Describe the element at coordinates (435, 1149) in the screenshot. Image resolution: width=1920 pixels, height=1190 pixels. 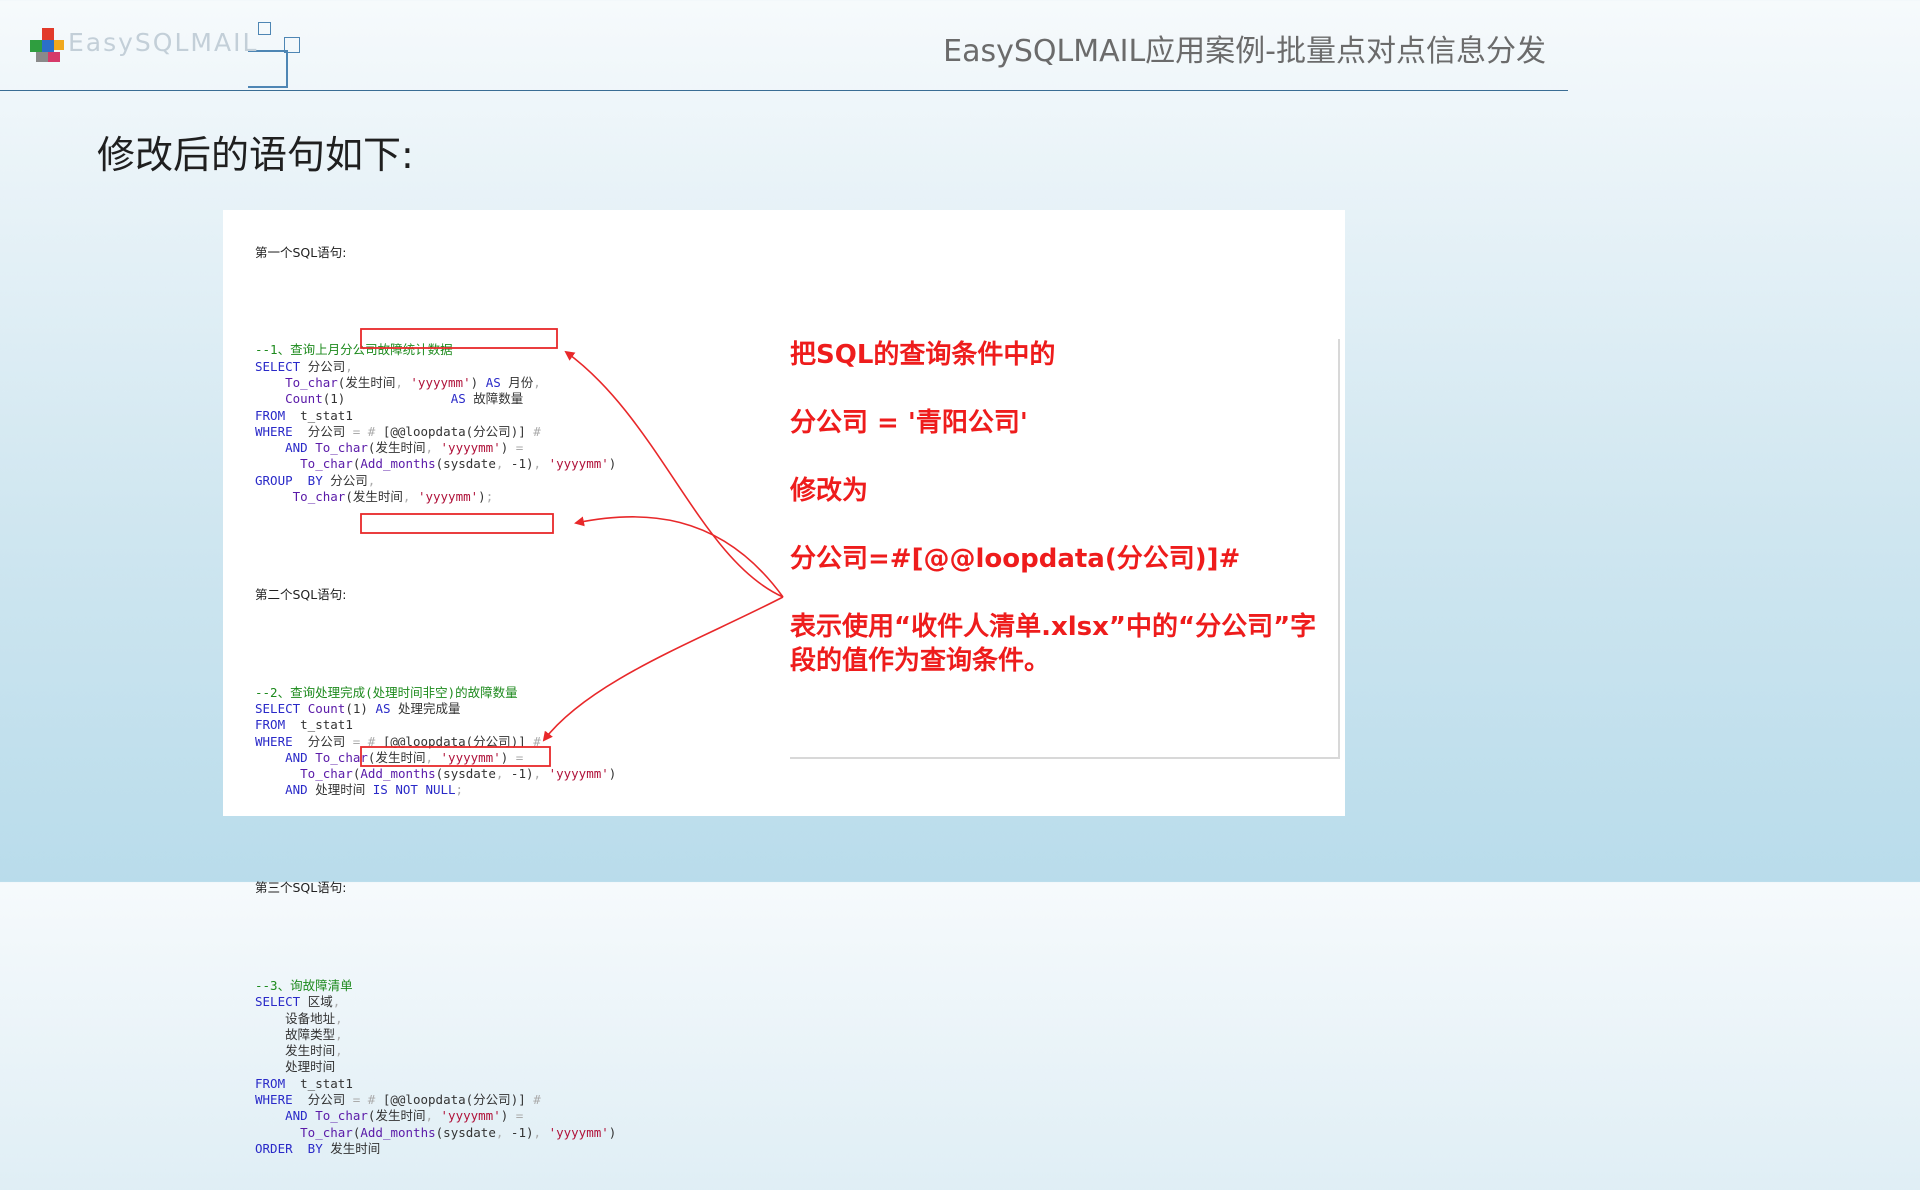
I see `sql3-line: ORDER BY 发生时间` at that location.